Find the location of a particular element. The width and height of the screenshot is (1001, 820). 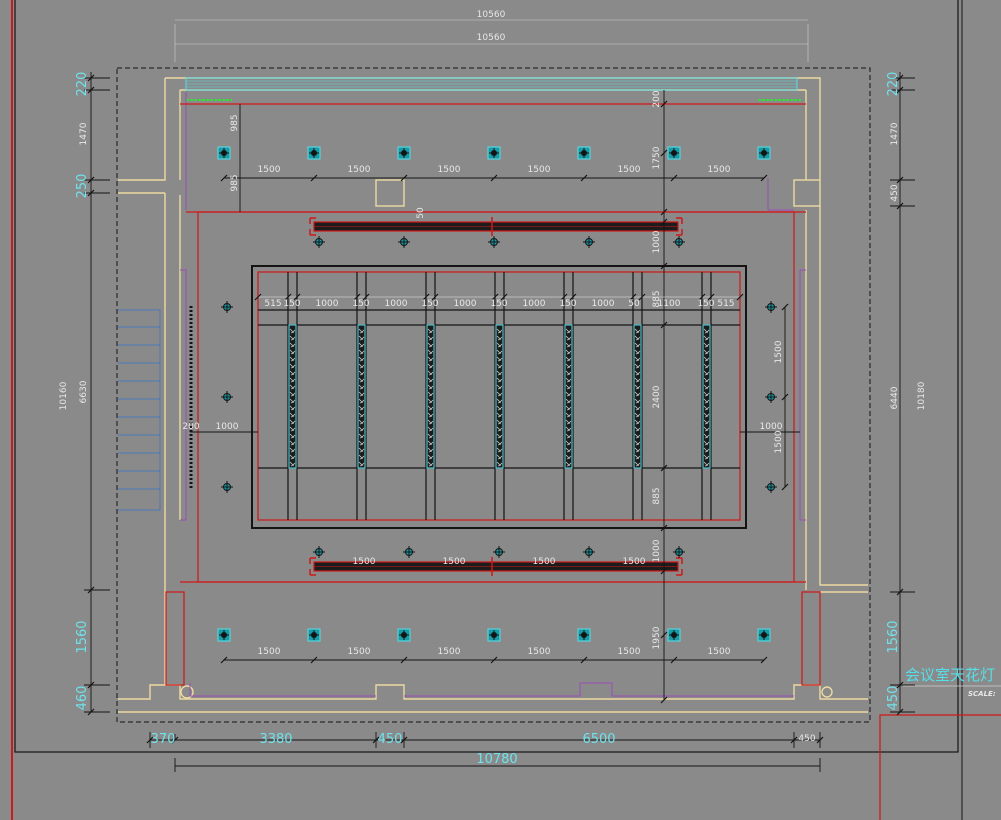

dim-left-220: 220 is located at coordinates (82, 84).